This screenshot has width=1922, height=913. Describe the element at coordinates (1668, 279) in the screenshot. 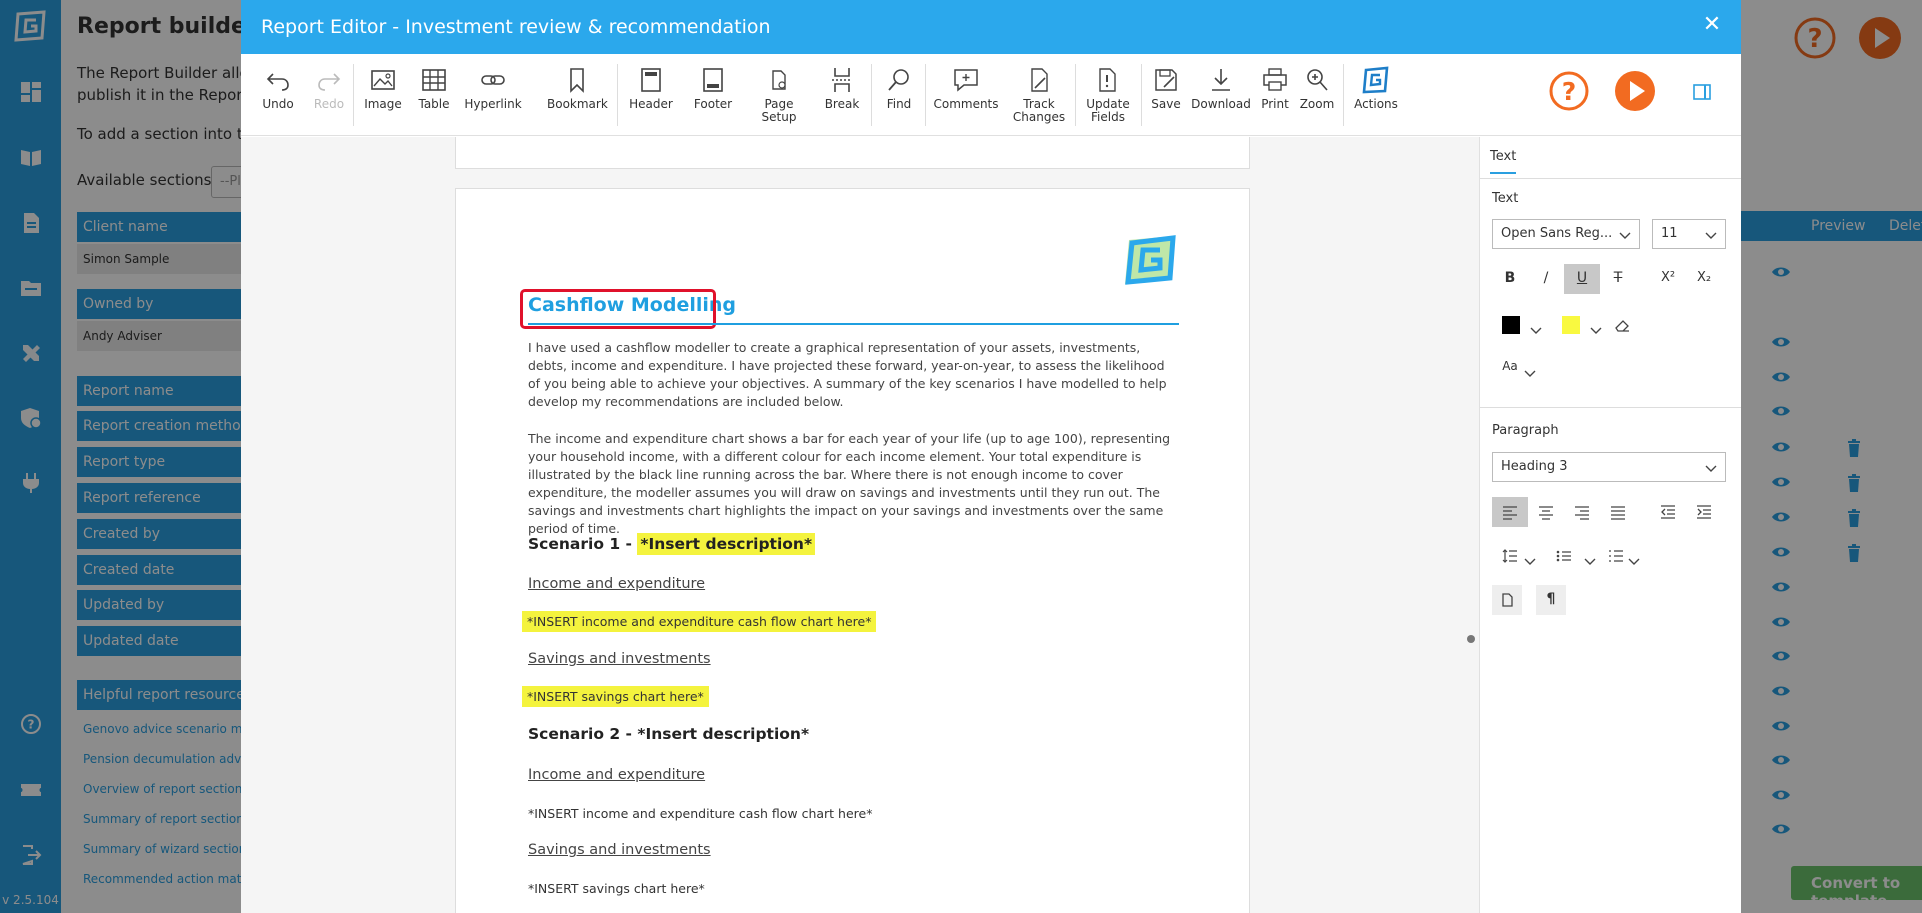

I see `superscript-button: X²` at that location.